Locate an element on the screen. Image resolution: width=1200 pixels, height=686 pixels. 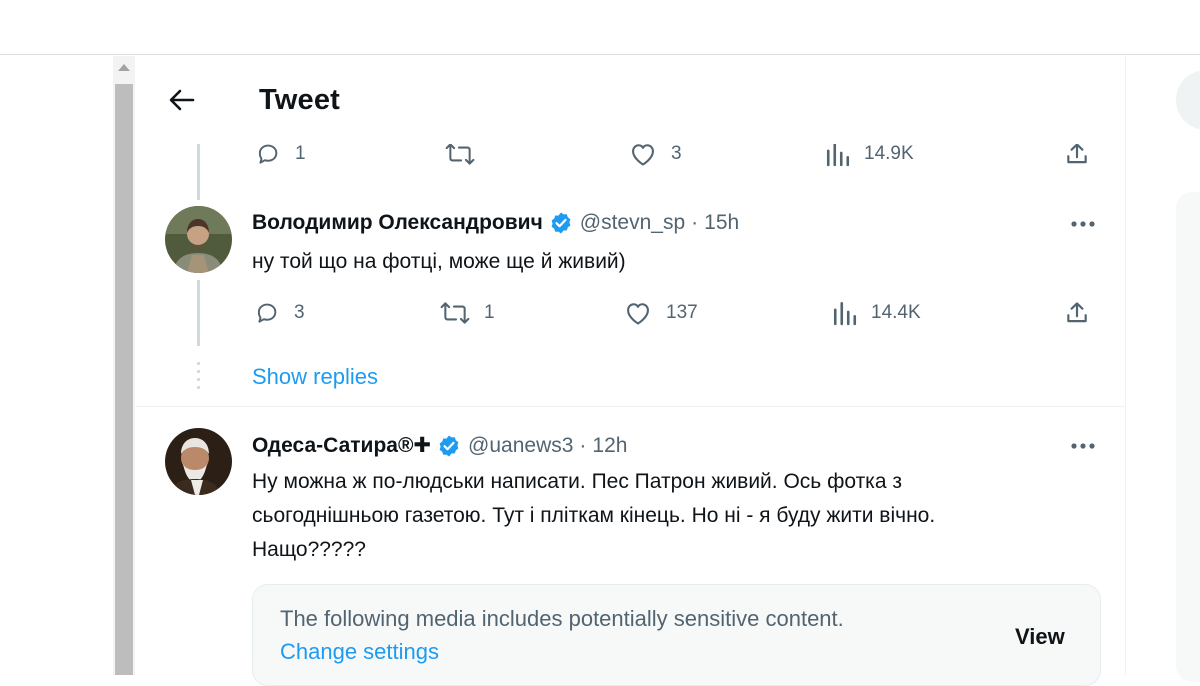
reply-button: 3 is located at coordinates (279, 313).